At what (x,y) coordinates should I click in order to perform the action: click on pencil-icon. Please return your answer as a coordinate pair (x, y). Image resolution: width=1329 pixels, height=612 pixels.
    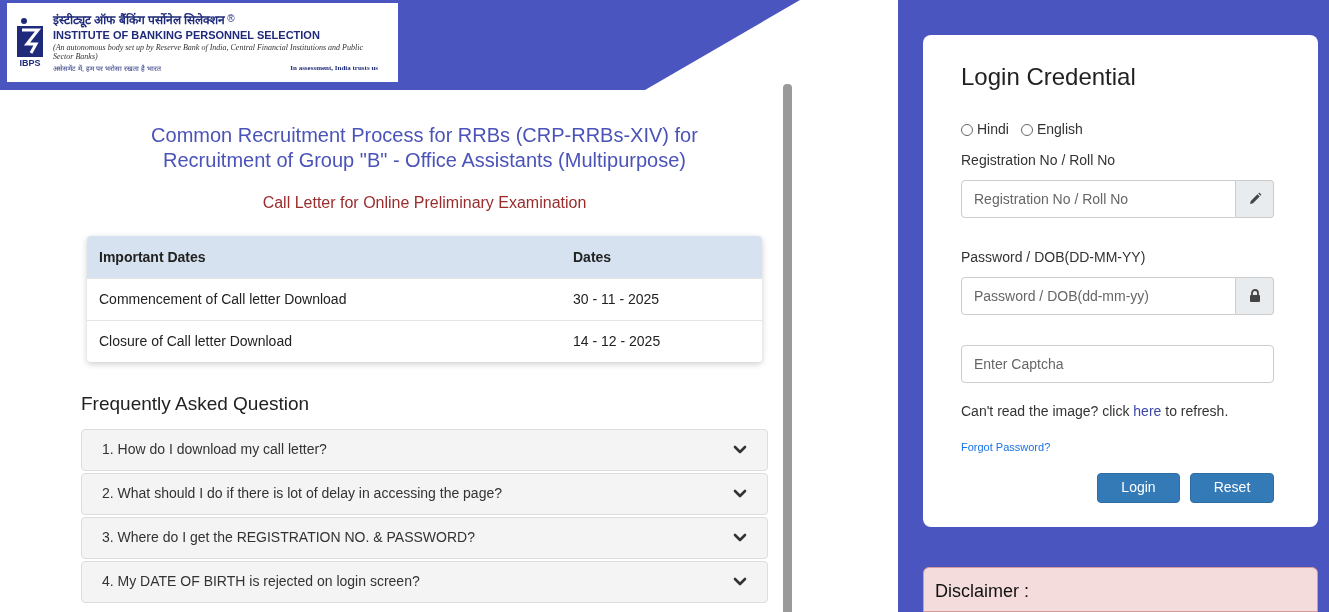
    Looking at the image, I should click on (1254, 199).